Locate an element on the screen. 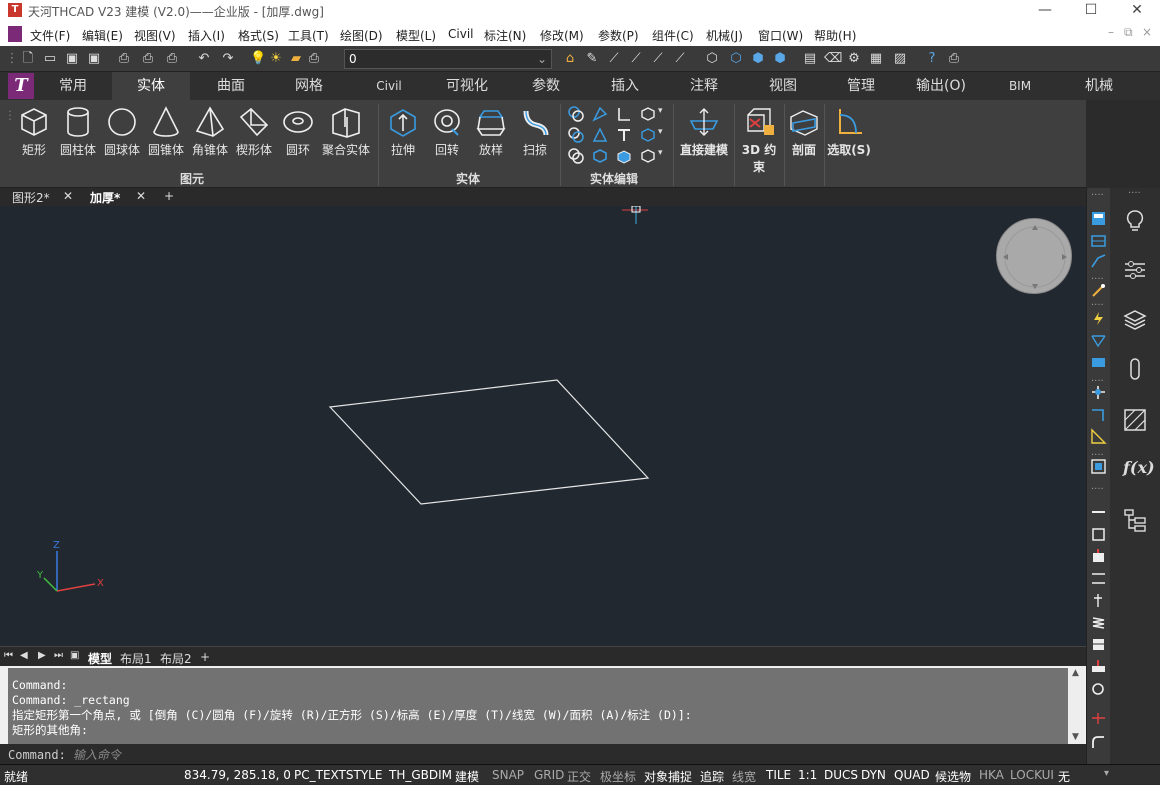 This screenshot has width=1160, height=785. help-icon: ? is located at coordinates (932, 59).